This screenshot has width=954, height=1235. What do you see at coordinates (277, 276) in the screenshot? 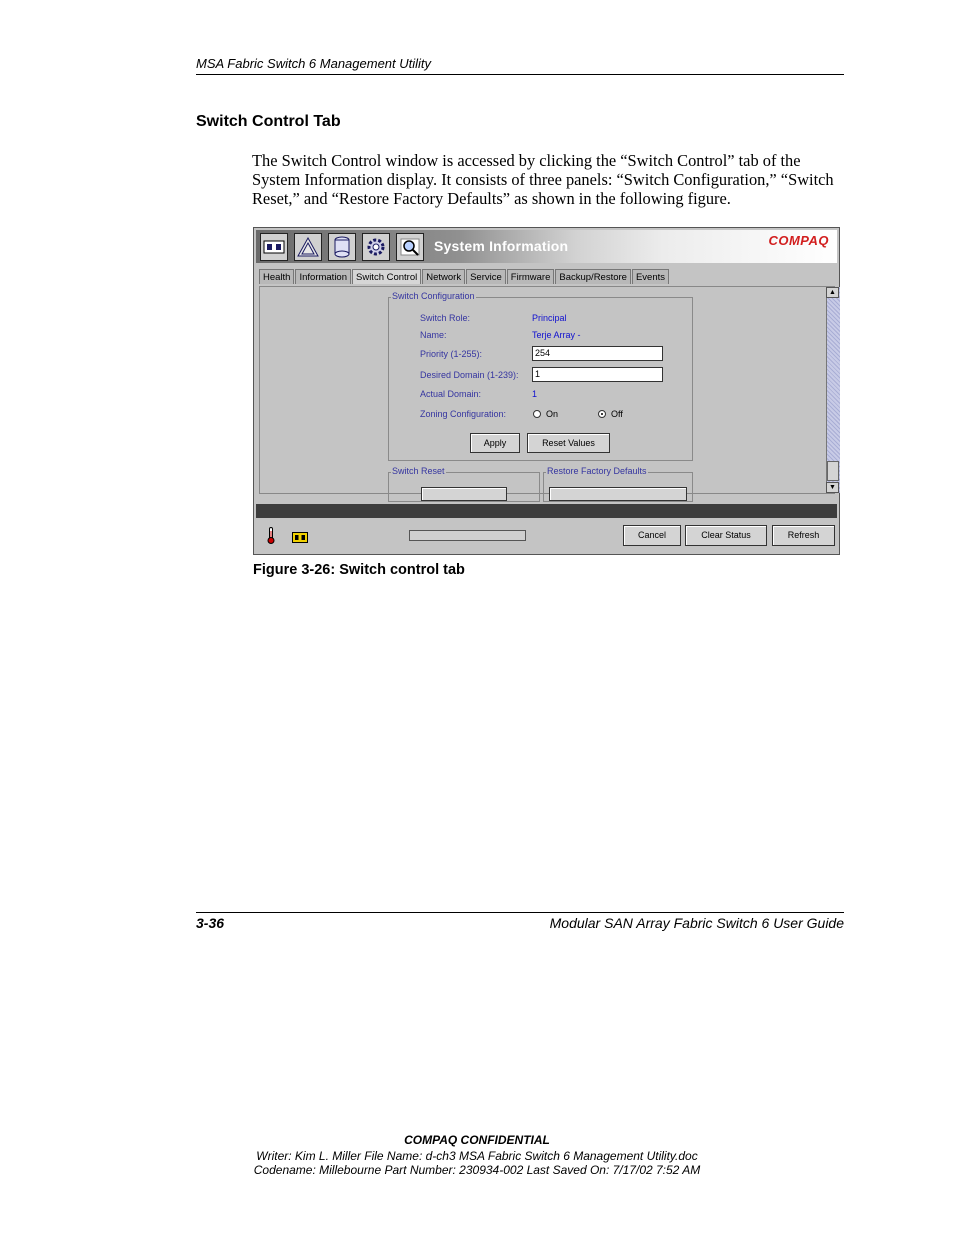
I see `tab-health: Health` at bounding box center [277, 276].